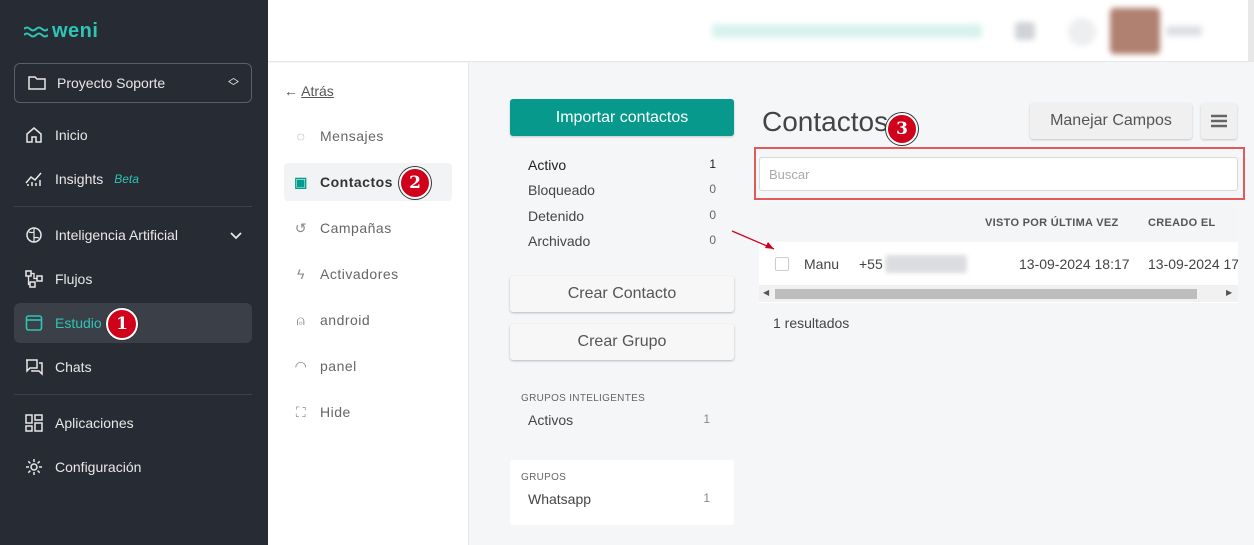  Describe the element at coordinates (622, 495) in the screenshot. I see `group-item-whatsapp: Whatsapp 1` at that location.